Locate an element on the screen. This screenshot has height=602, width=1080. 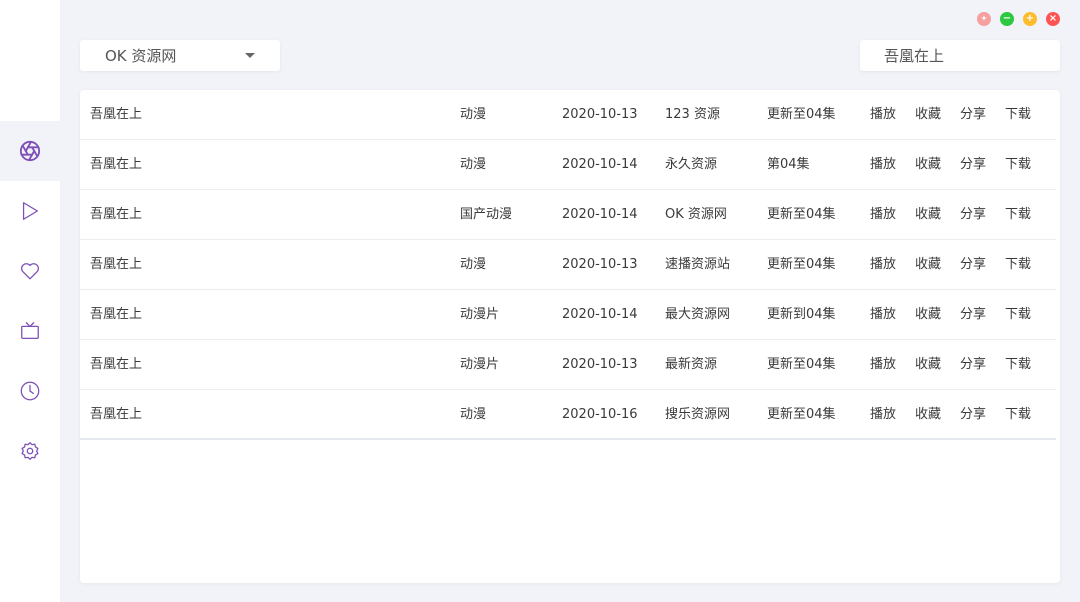
close-icon: × is located at coordinates (1053, 18).